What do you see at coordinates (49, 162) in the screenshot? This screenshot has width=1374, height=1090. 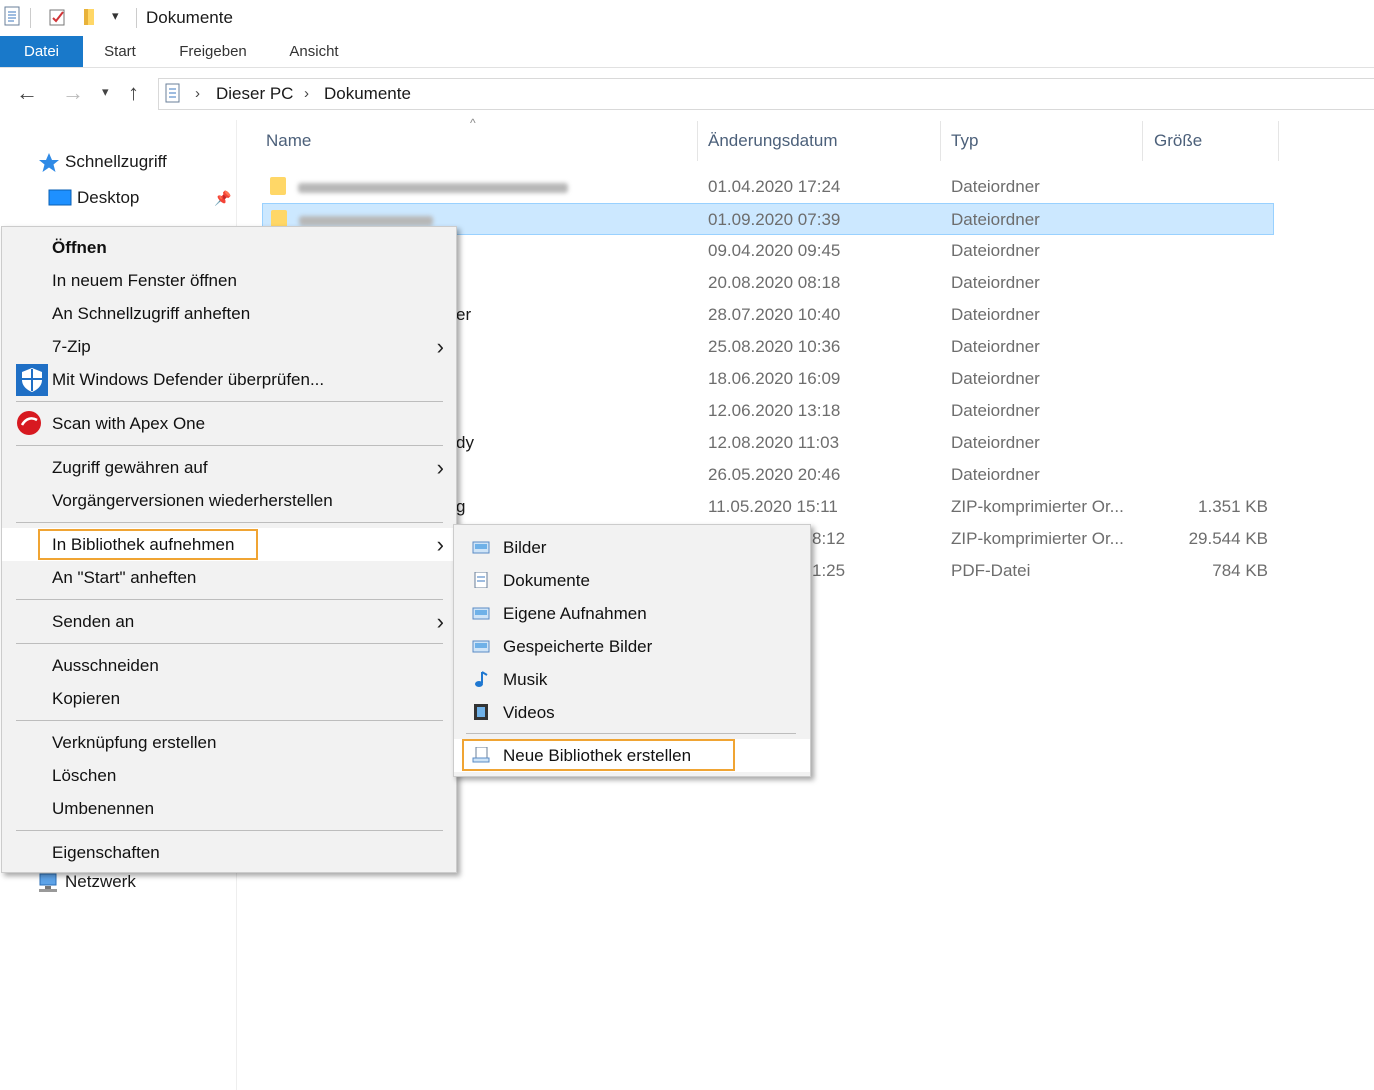 I see `star-icon` at bounding box center [49, 162].